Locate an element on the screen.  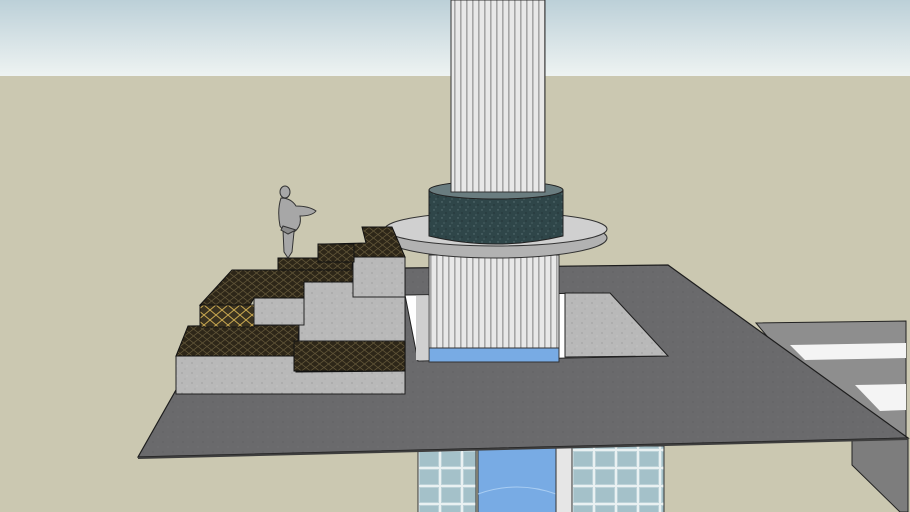
stair-step-3-riser is located at coordinates (336, 253).